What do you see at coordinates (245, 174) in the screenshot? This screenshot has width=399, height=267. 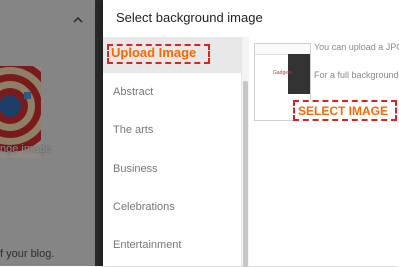 I see `scrollbar-thumb` at bounding box center [245, 174].